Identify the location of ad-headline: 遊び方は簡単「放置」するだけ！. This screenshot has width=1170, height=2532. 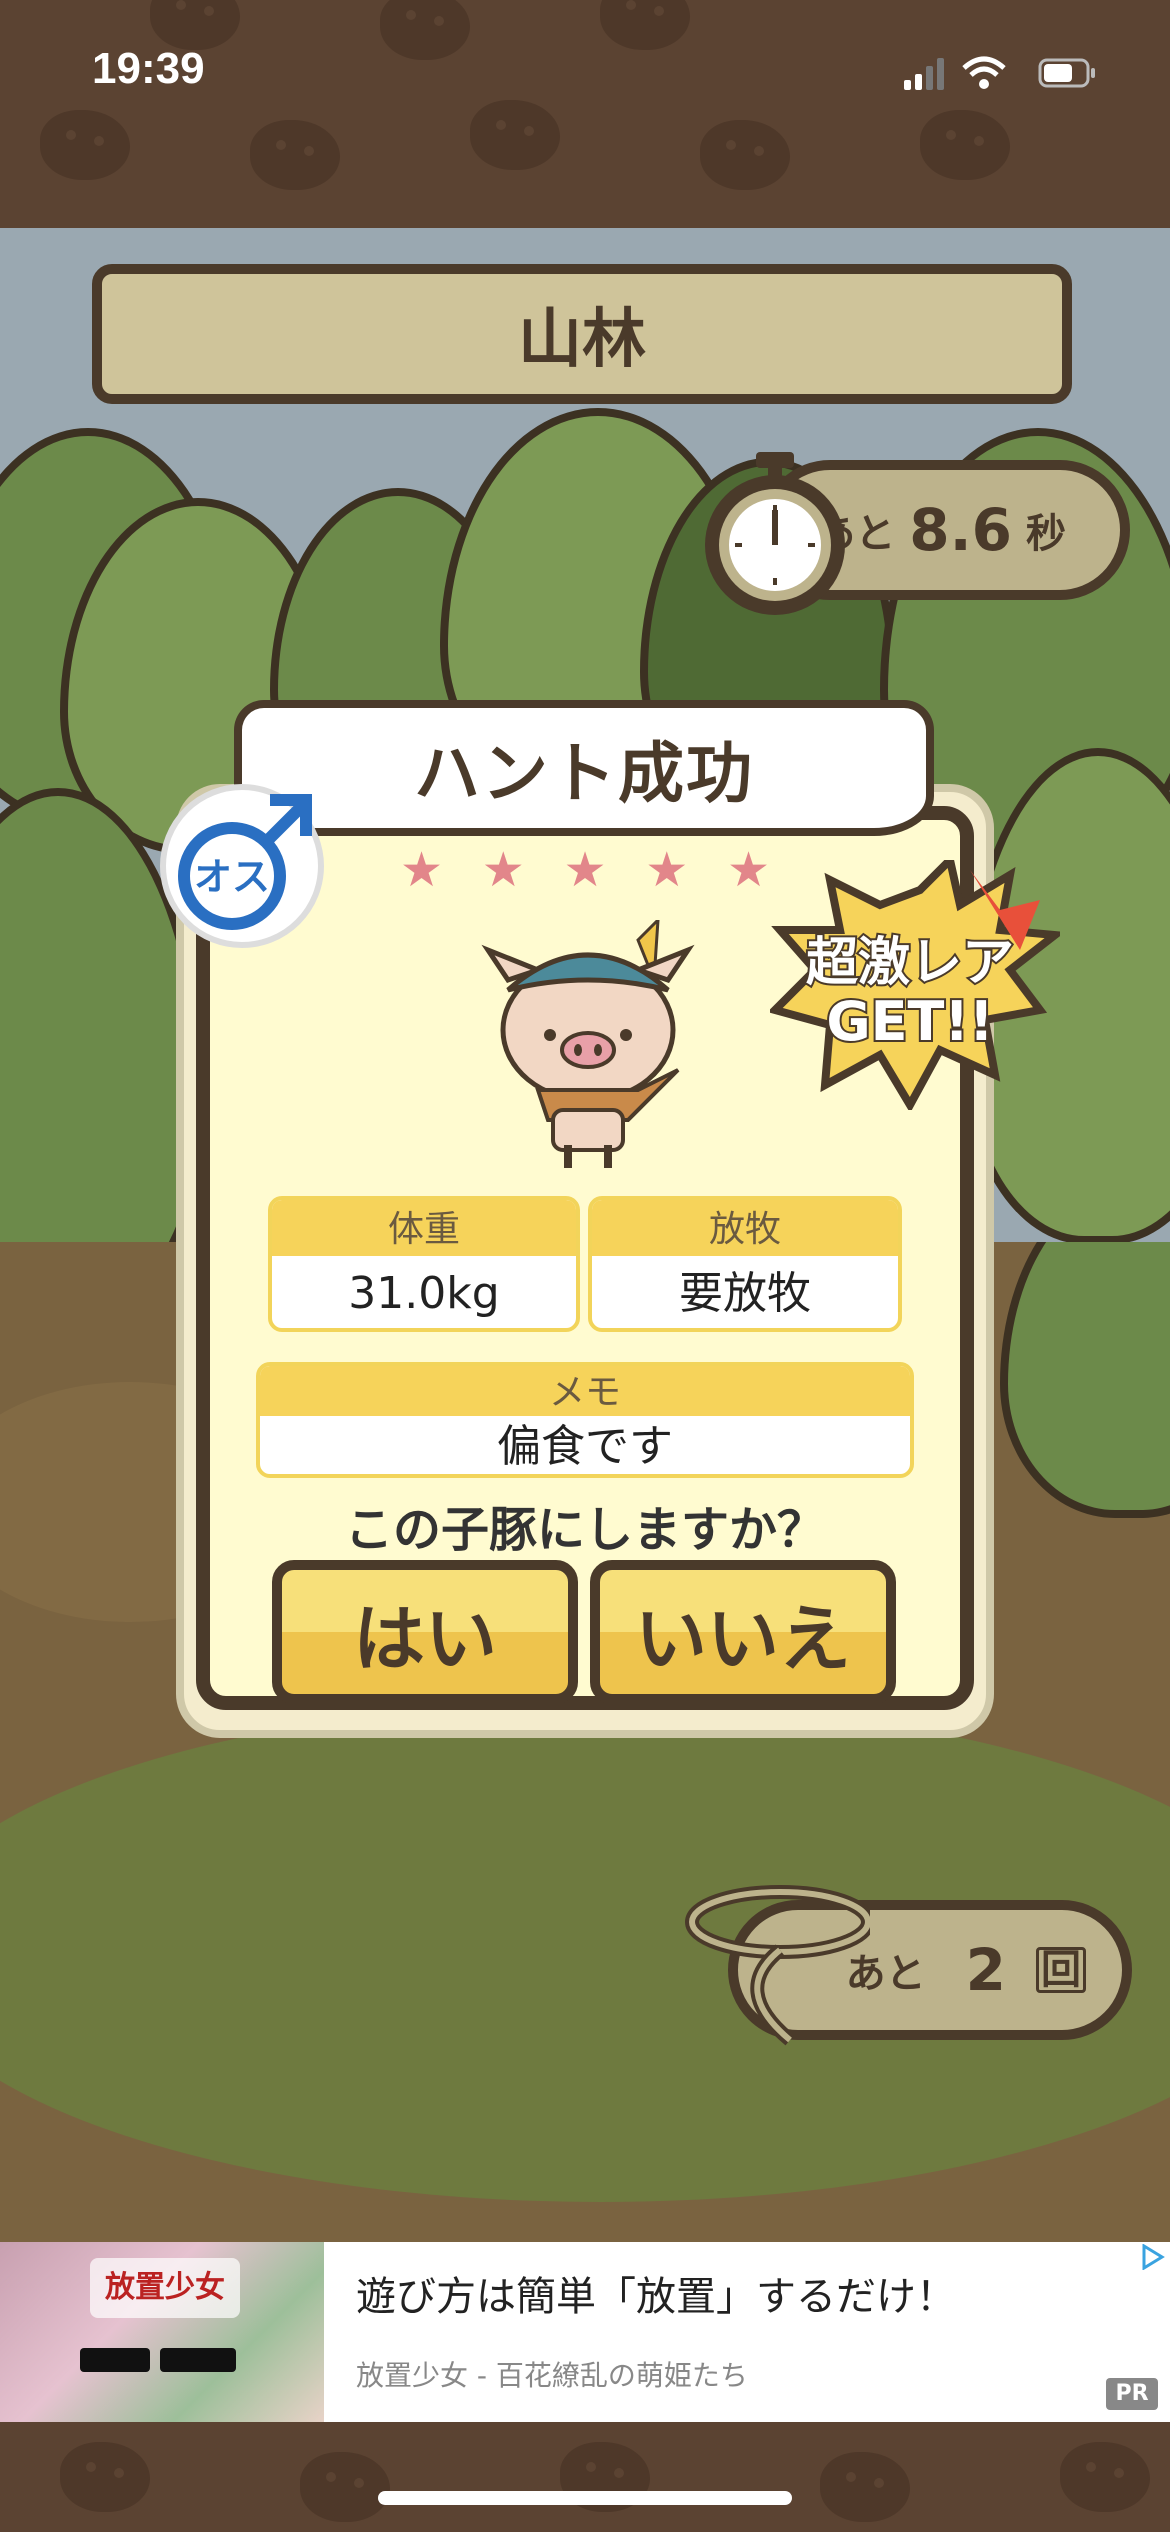
(656, 2293).